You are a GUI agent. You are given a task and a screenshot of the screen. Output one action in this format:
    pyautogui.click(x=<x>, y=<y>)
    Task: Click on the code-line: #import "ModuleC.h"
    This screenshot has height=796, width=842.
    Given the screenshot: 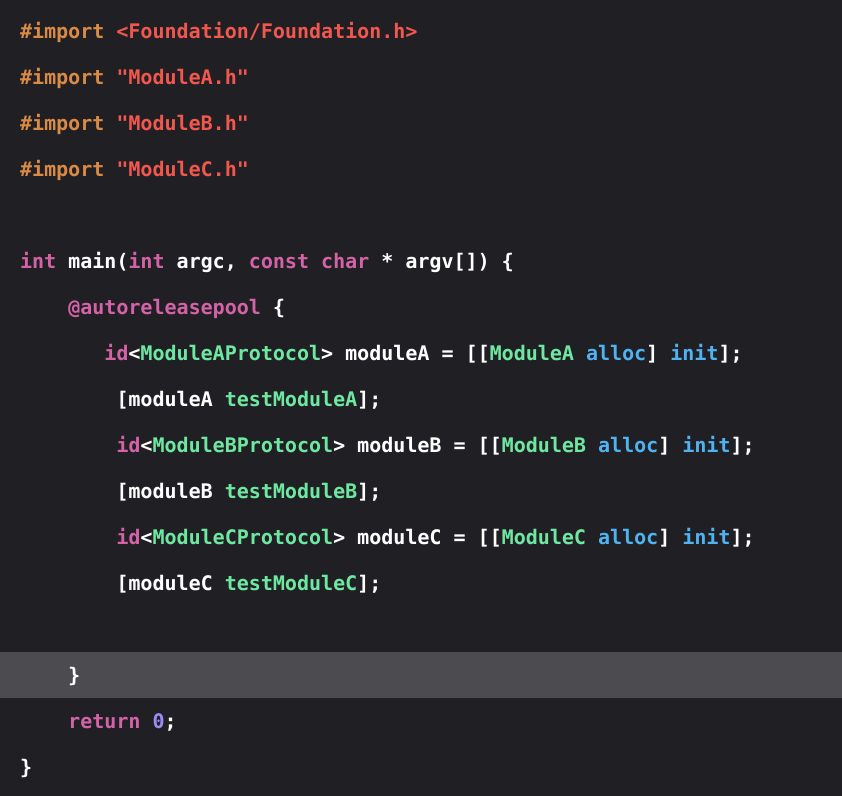 What is the action you would take?
    pyautogui.click(x=134, y=169)
    